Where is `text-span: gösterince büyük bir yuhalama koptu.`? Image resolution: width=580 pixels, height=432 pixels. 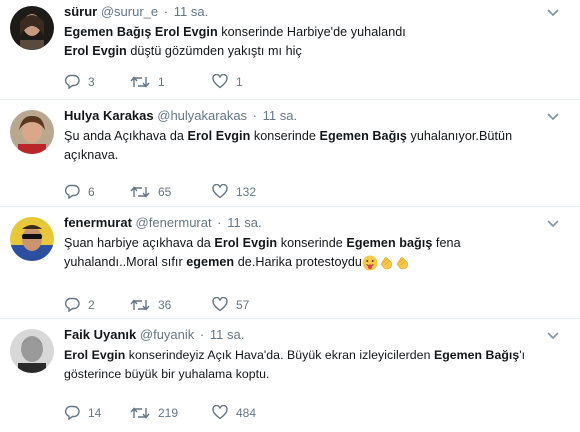 text-span: gösterince büyük bir yuhalama koptu. is located at coordinates (167, 374).